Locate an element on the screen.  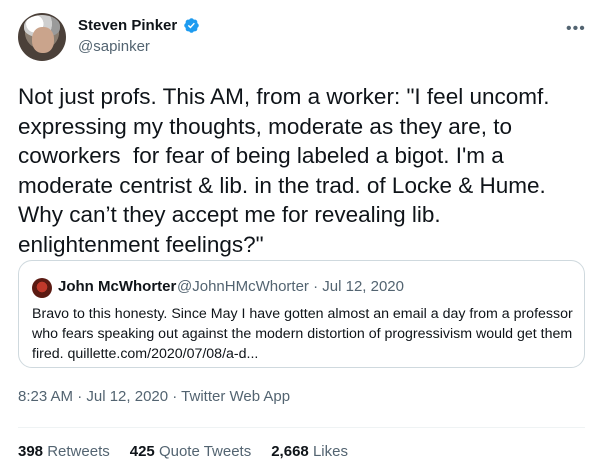
author-handle: @sapinker is located at coordinates (114, 46).